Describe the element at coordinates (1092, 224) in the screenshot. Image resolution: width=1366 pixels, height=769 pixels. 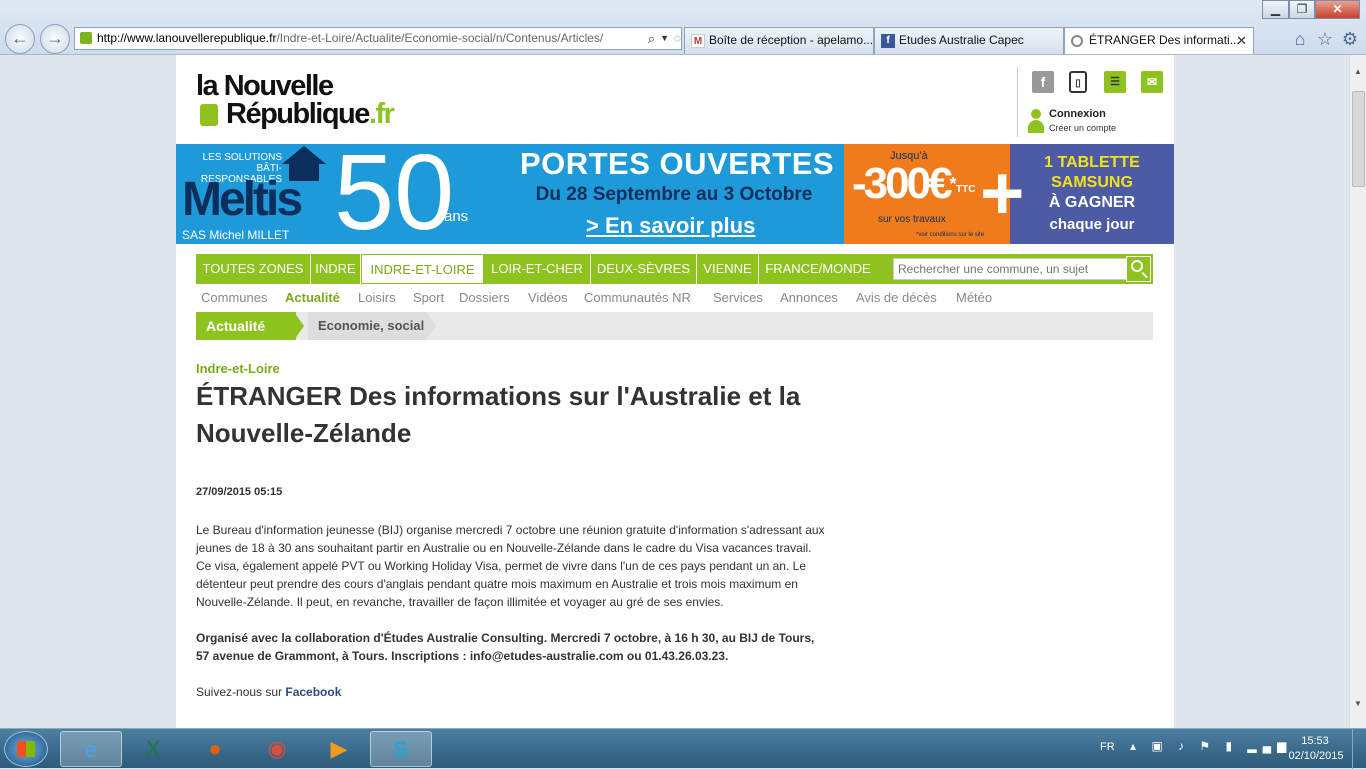
I see `ad-tablet-line4: chaque jour` at that location.